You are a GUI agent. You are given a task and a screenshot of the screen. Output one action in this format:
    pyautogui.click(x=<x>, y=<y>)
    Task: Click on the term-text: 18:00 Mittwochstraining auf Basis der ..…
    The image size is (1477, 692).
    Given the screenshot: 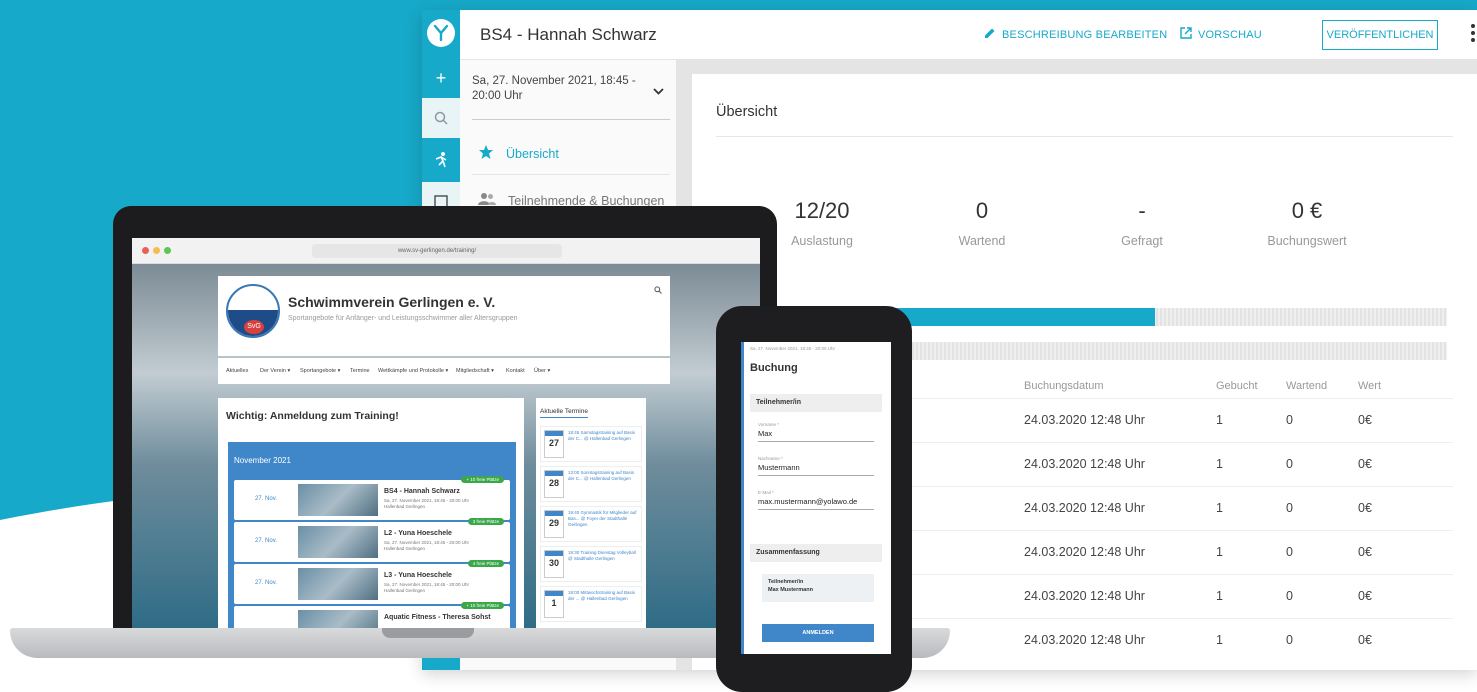 What is the action you would take?
    pyautogui.click(x=602, y=595)
    